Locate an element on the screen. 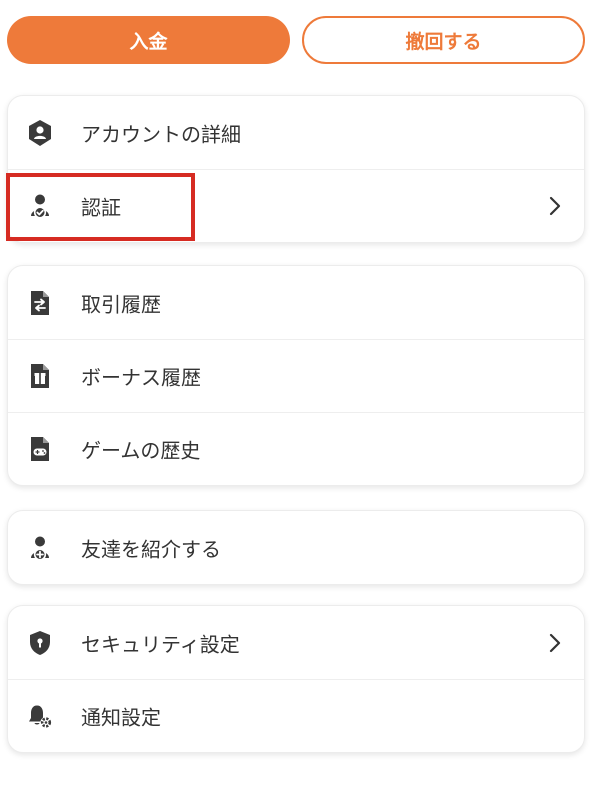 The height and width of the screenshot is (800, 595). deposit-button: 入金 is located at coordinates (148, 40).